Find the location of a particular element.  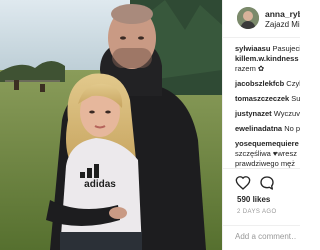

like-count: 590 likes is located at coordinates (253, 199).